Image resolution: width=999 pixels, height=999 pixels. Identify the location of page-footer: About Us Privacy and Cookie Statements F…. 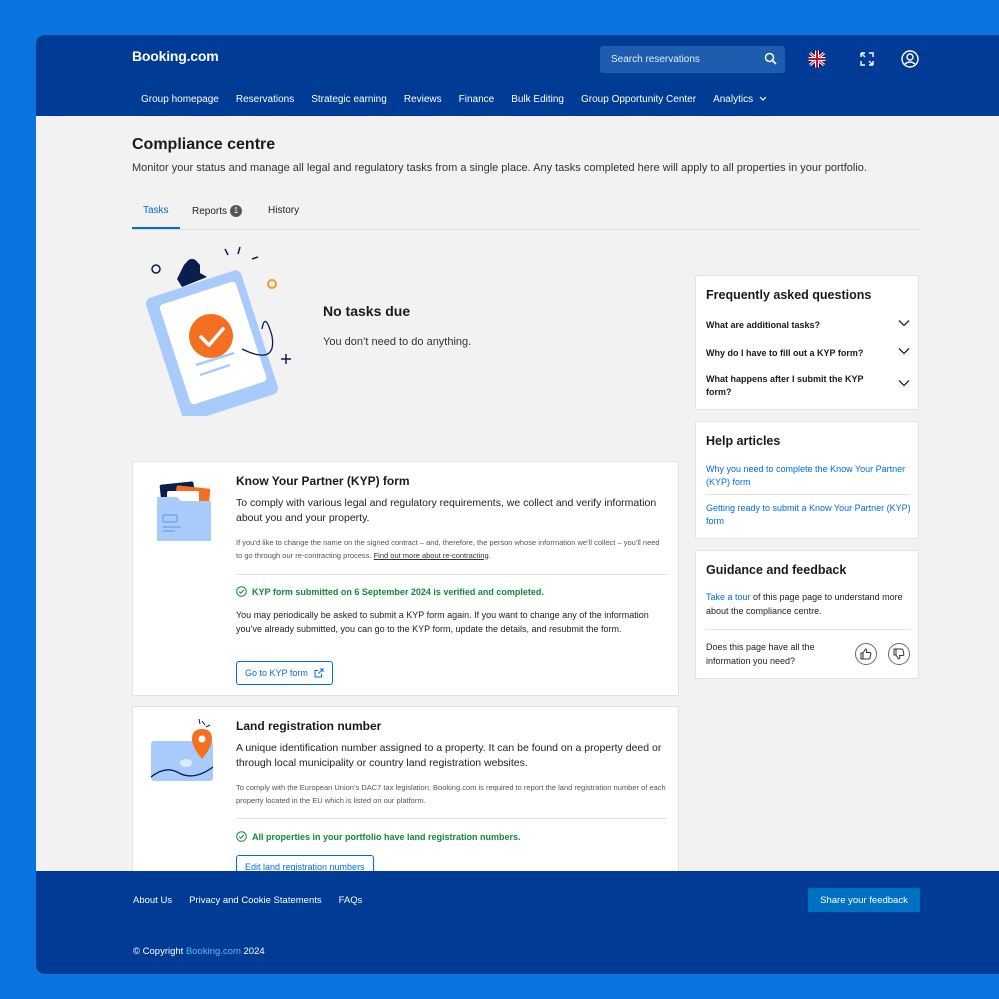
(517, 922).